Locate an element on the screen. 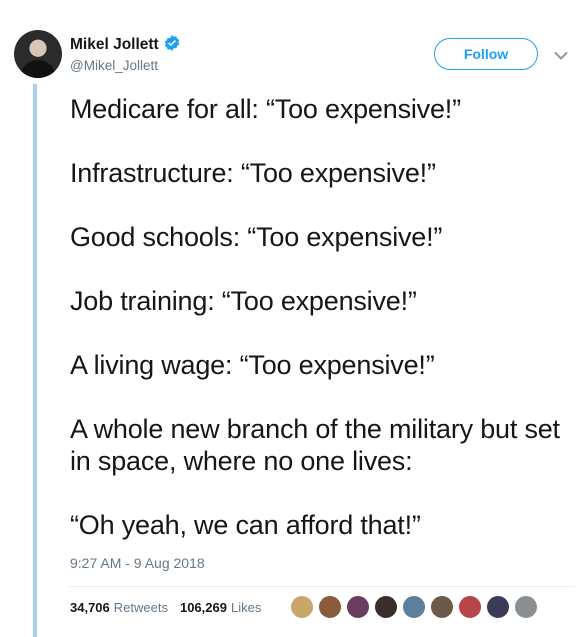  tweet-line: Job training: “Too expensive!” is located at coordinates (243, 301).